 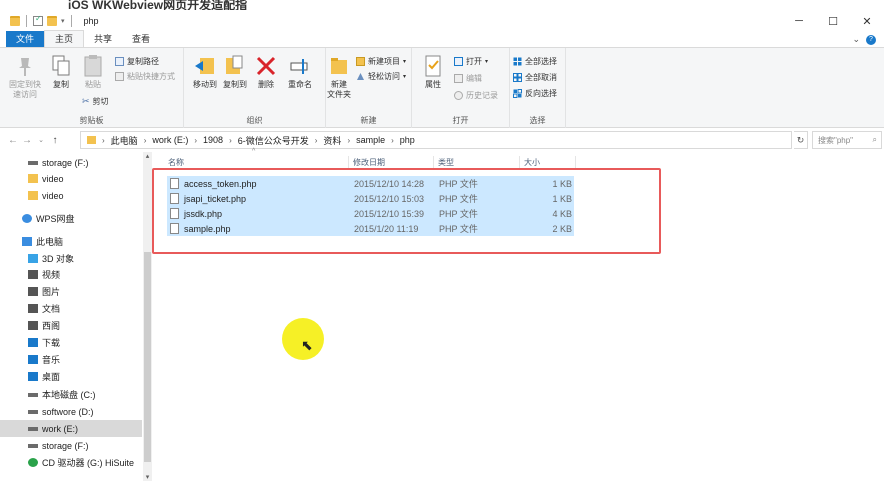 What do you see at coordinates (71, 376) in the screenshot?
I see `nav-item: 桌面` at bounding box center [71, 376].